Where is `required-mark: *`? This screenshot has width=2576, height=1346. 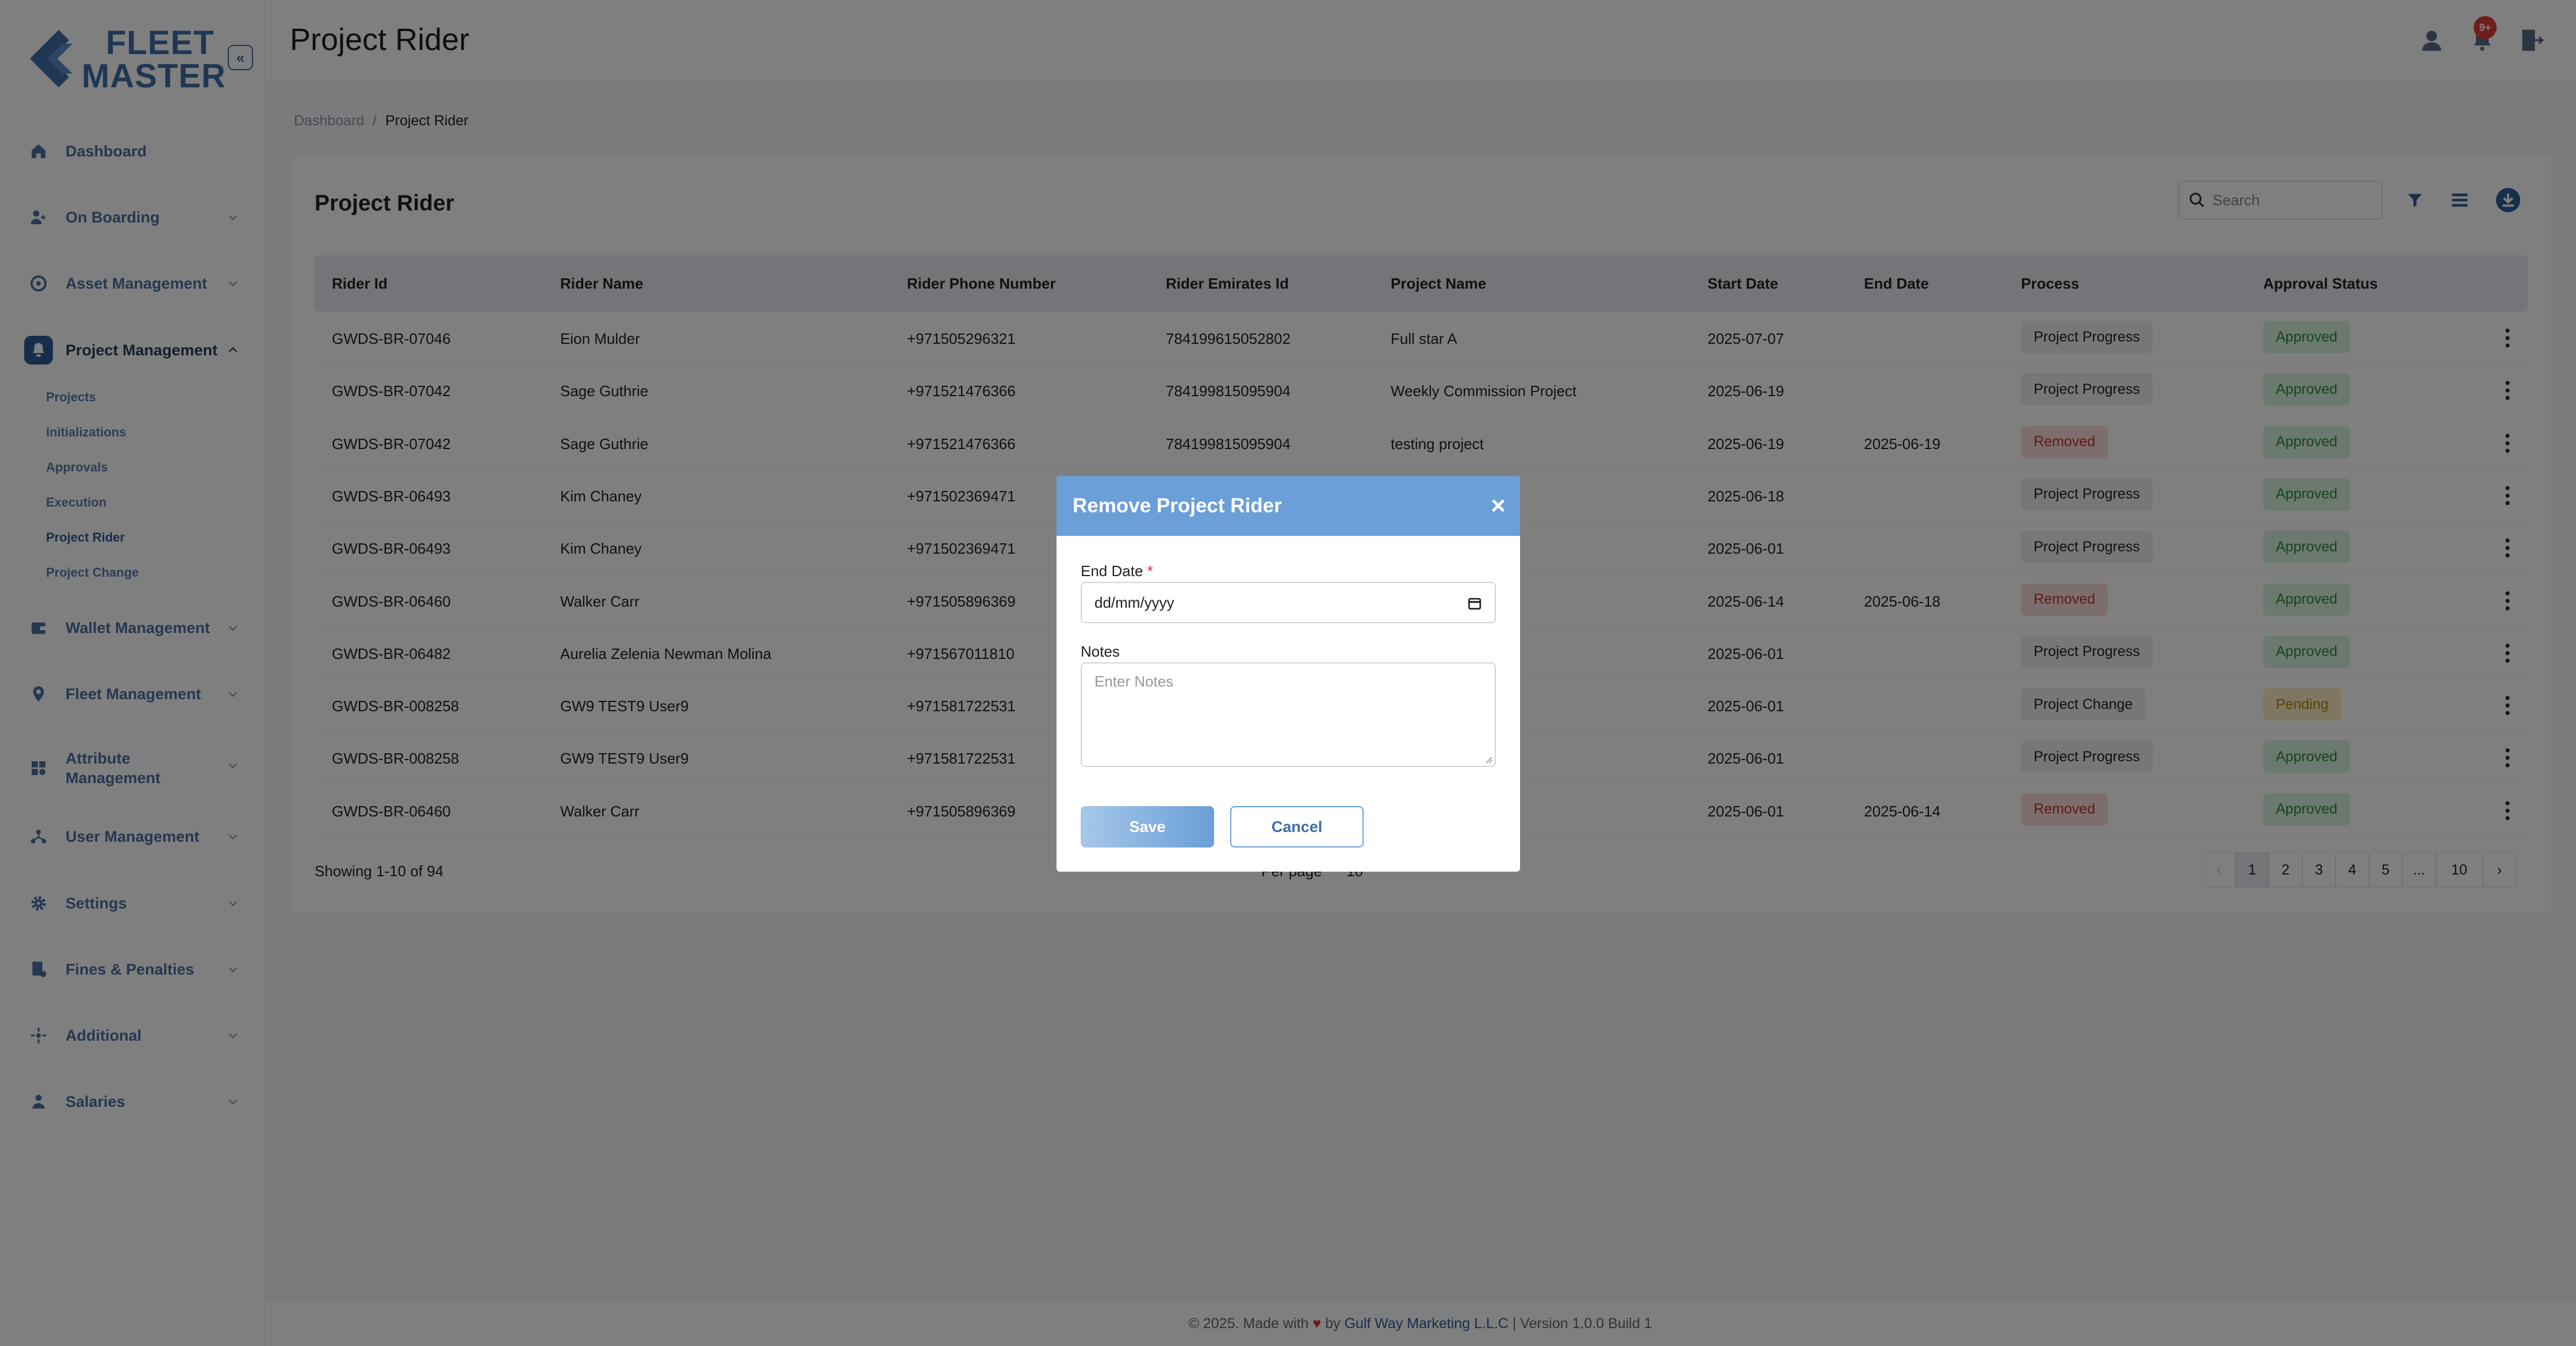 required-mark: * is located at coordinates (1150, 571).